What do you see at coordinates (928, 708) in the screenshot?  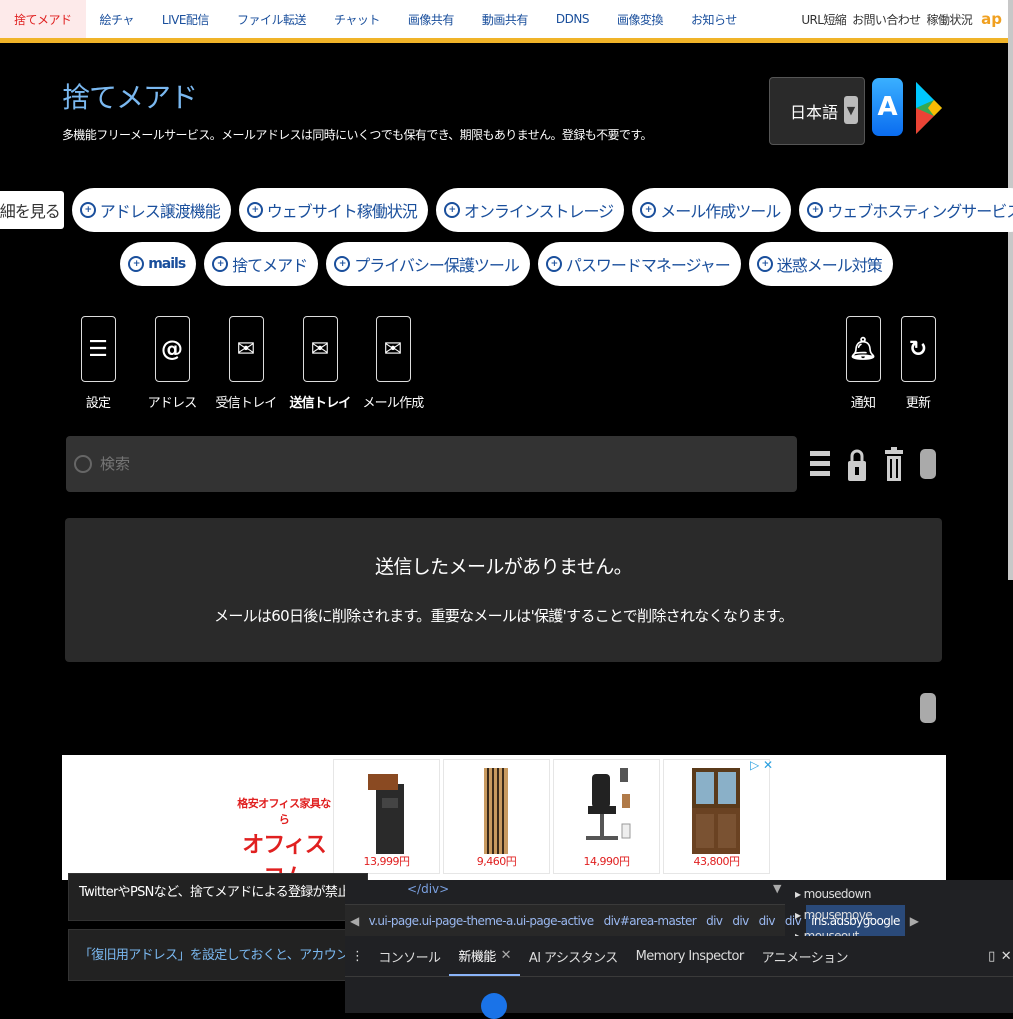 I see `side-toggle` at bounding box center [928, 708].